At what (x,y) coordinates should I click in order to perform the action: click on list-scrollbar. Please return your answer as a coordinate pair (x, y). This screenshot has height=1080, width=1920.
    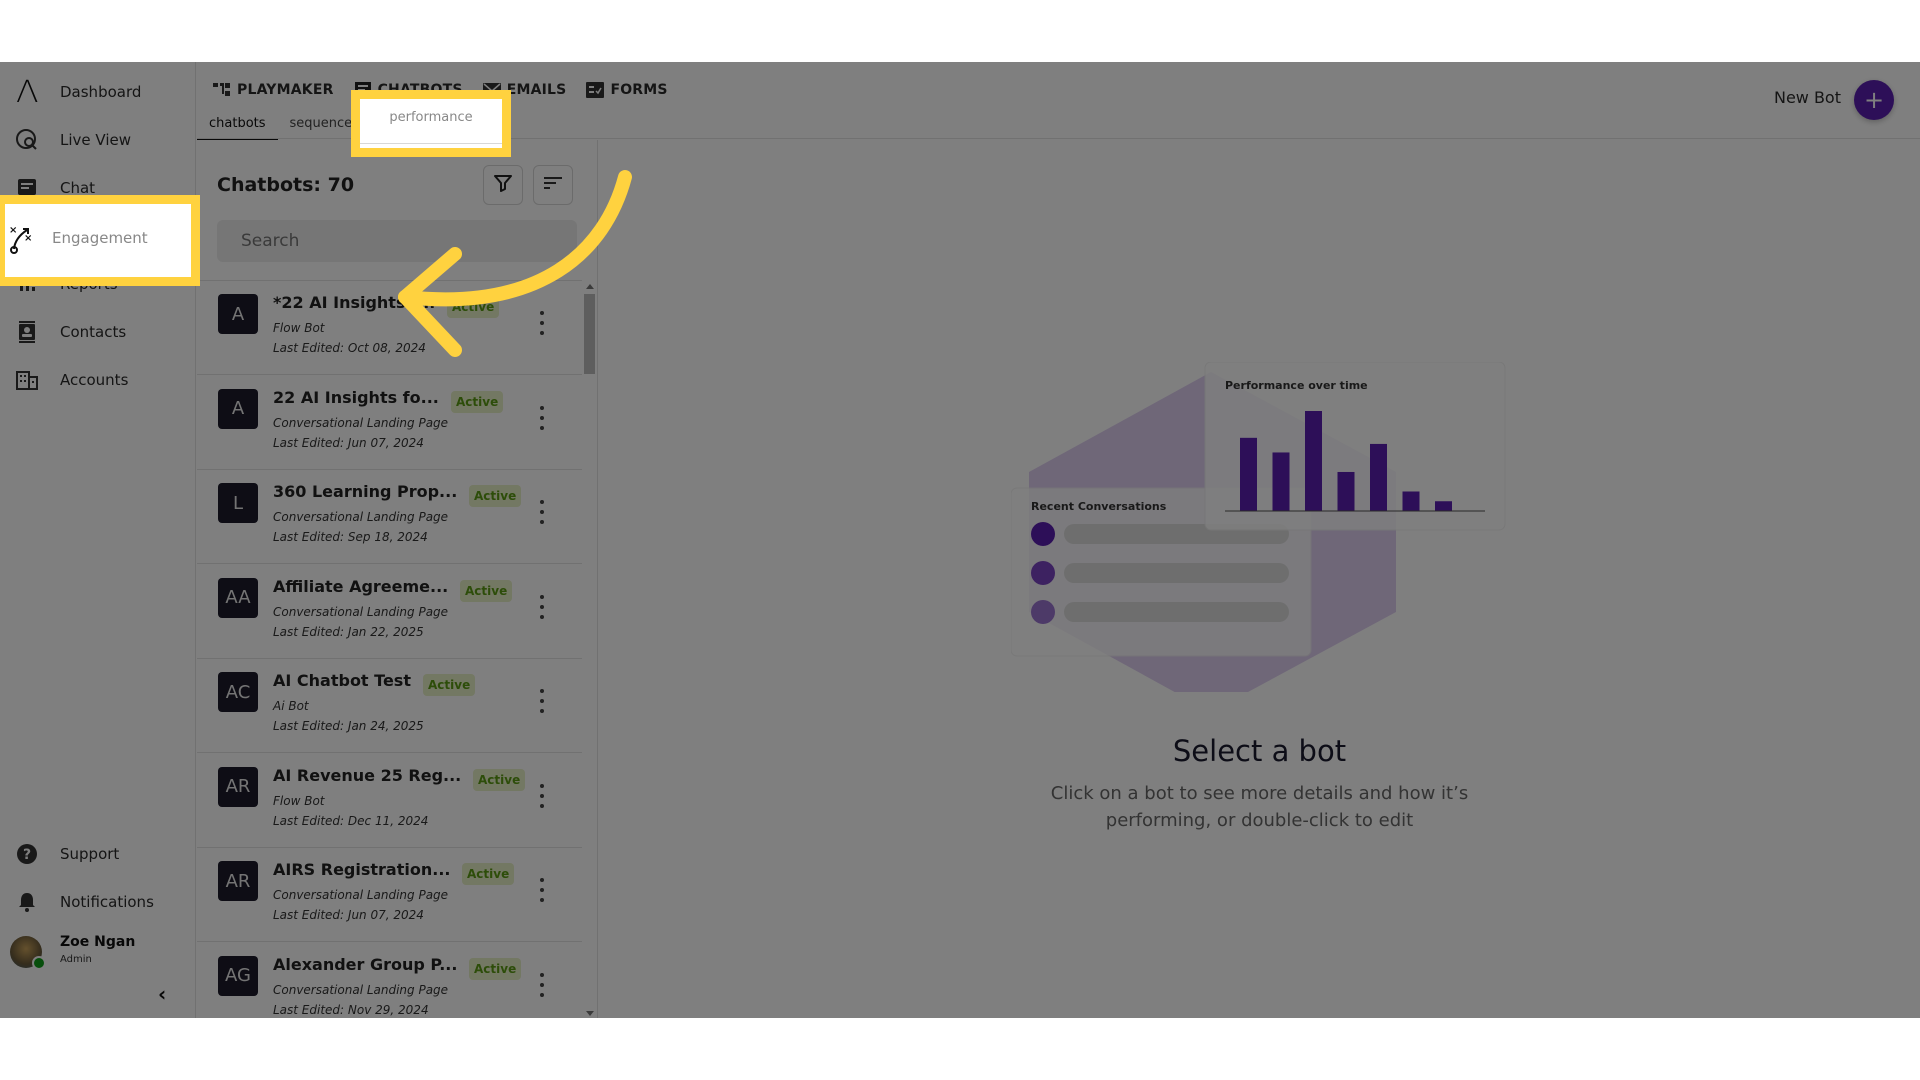
    Looking at the image, I should click on (589, 649).